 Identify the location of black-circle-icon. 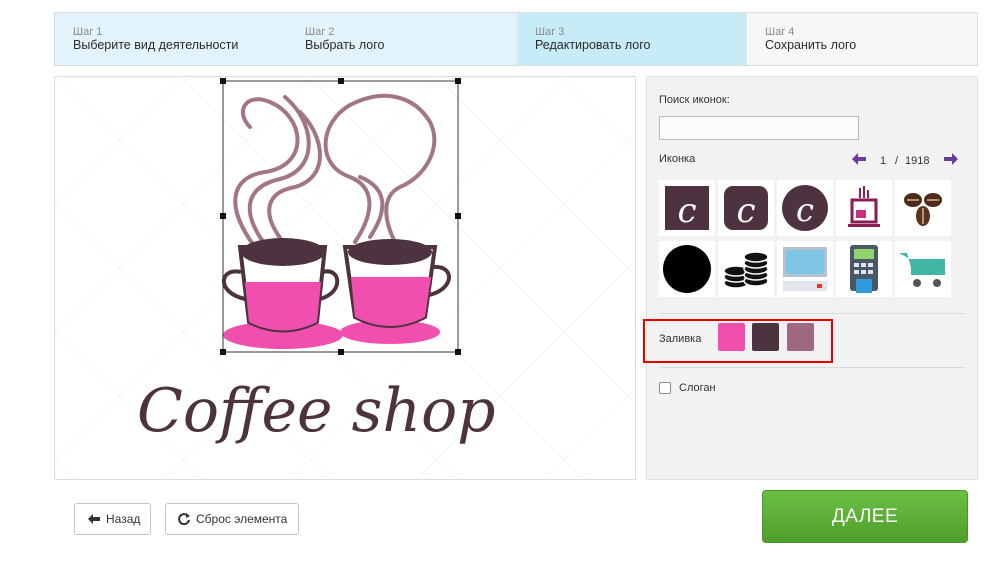
(687, 269).